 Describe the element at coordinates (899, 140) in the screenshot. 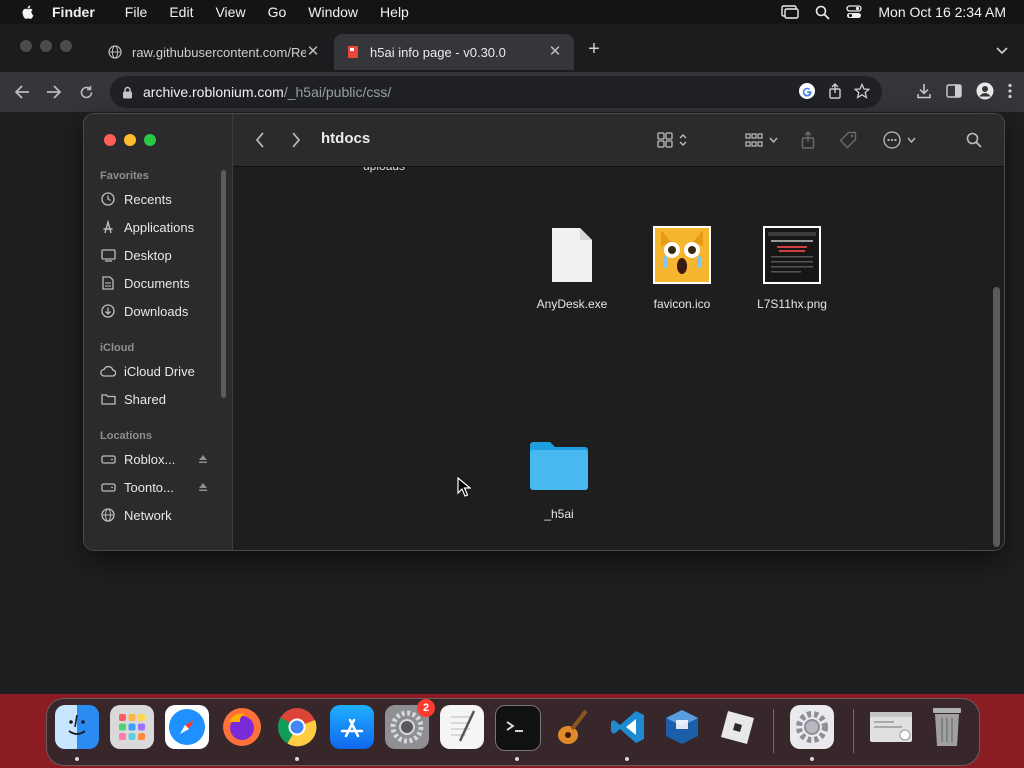

I see `more-actions-button` at that location.